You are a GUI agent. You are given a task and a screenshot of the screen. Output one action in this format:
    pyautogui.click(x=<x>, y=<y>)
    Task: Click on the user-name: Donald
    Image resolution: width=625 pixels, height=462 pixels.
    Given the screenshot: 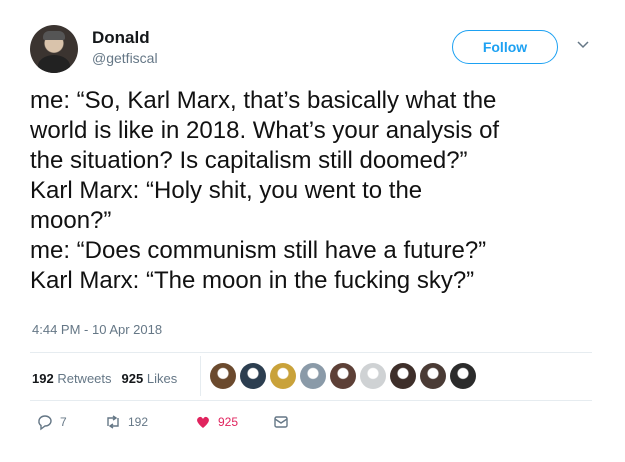 What is the action you would take?
    pyautogui.click(x=121, y=38)
    